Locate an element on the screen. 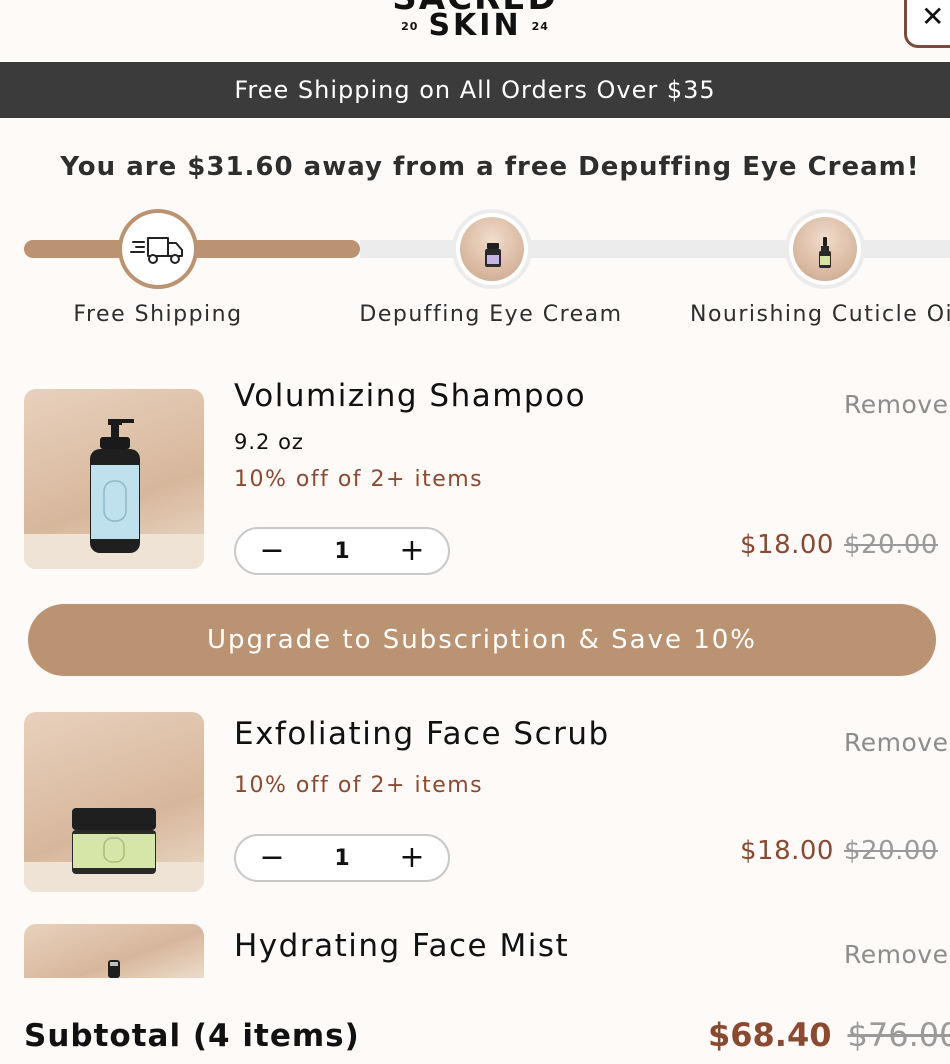 The height and width of the screenshot is (1064, 950). eye-cream-image is located at coordinates (492, 249).